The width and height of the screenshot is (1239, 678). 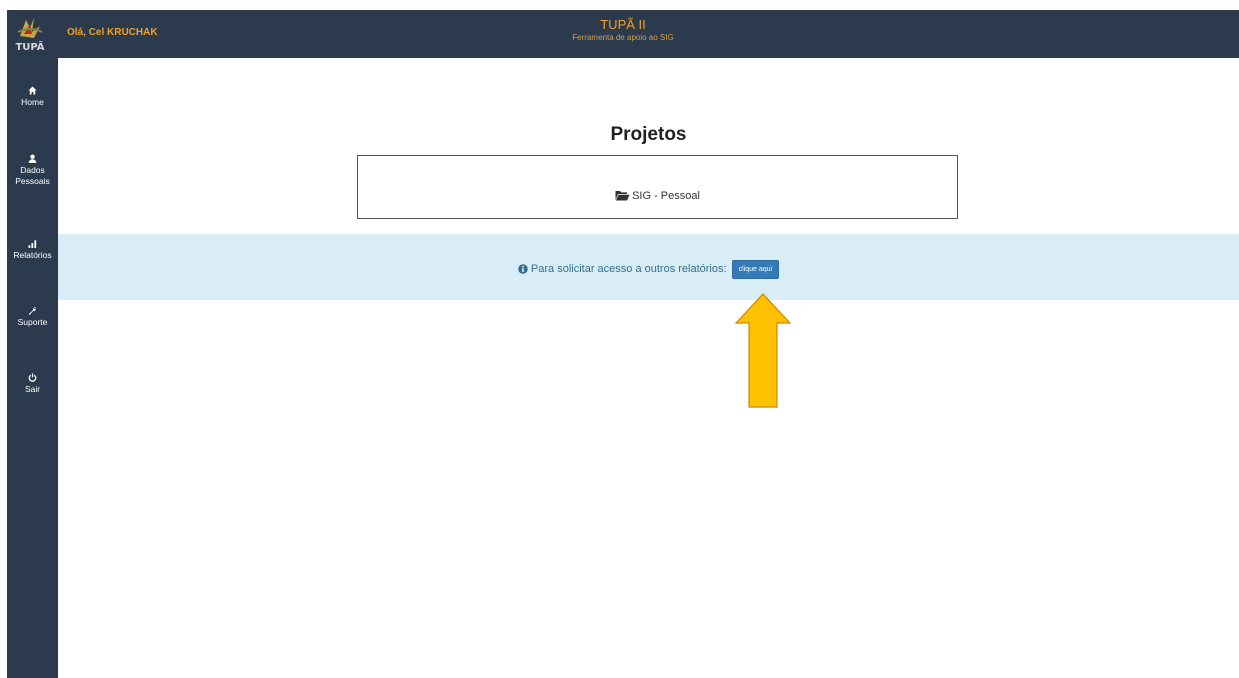 I want to click on project-item-sig-pessoal: SIG - Pessoal, so click(x=657, y=196).